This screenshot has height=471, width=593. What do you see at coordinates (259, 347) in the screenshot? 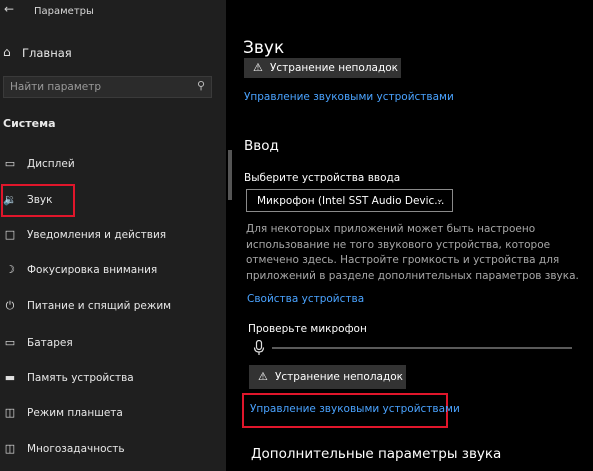
I see `microphone-icon` at bounding box center [259, 347].